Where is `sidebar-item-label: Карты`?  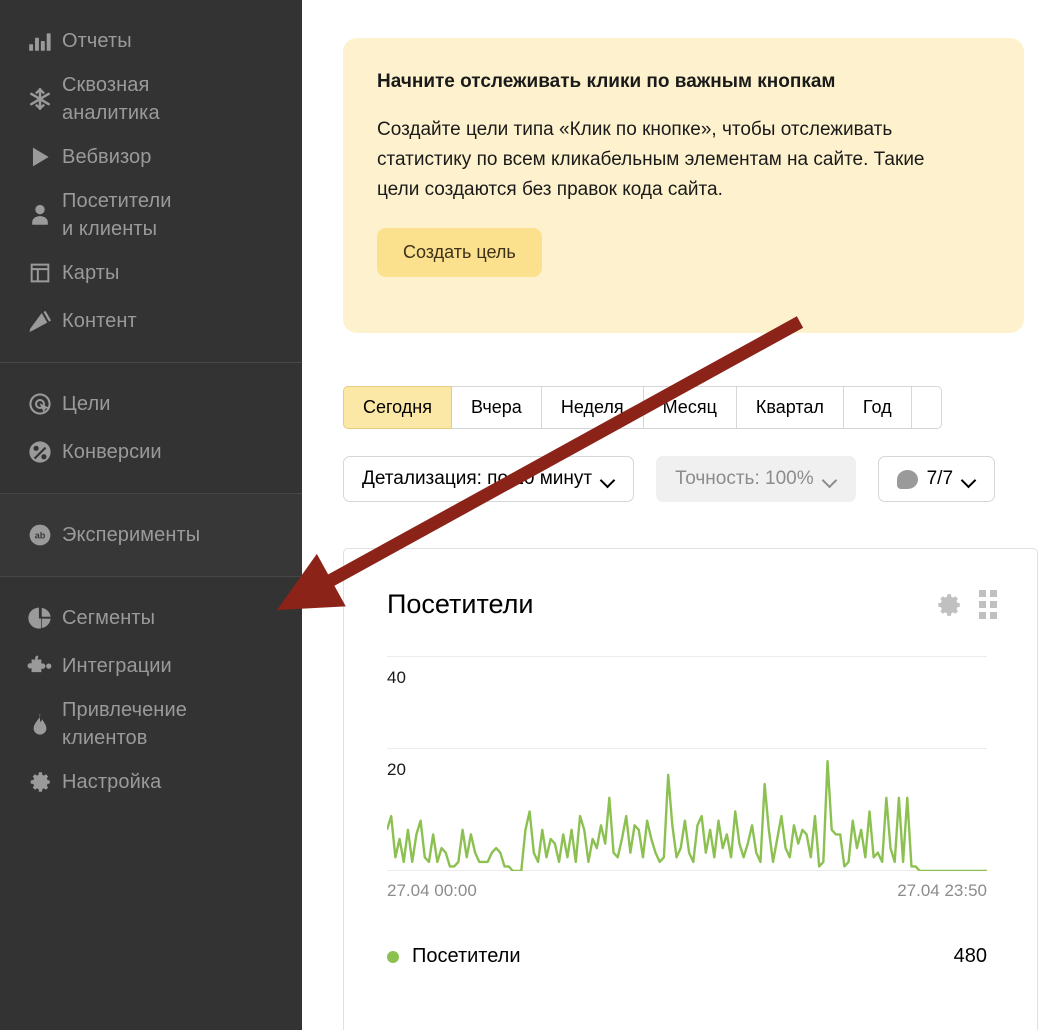
sidebar-item-label: Карты is located at coordinates (91, 273).